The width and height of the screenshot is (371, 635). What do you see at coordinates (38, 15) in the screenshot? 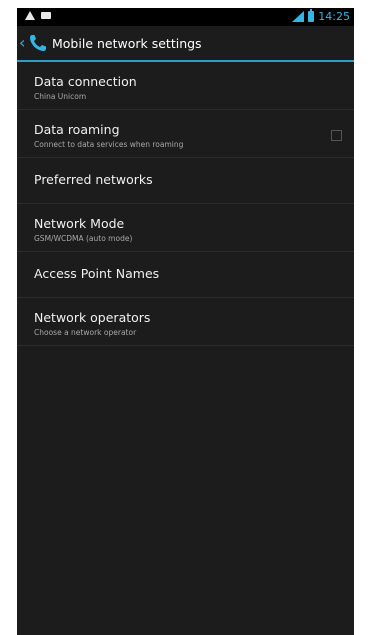
I see `status-left-icons` at bounding box center [38, 15].